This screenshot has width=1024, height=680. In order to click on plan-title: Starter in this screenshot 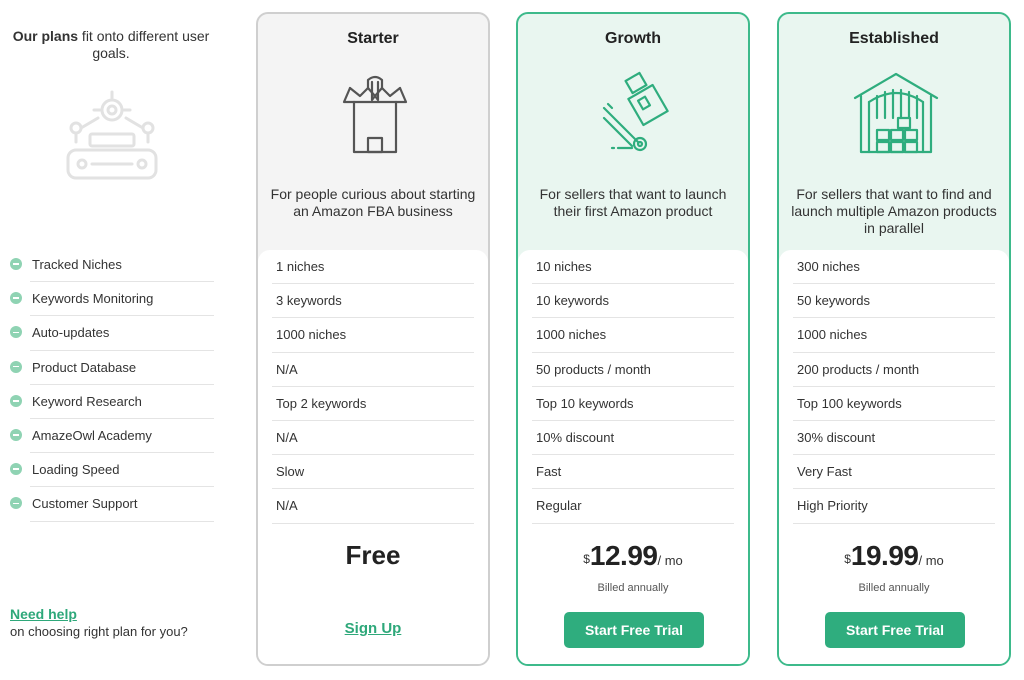, I will do `click(373, 38)`.